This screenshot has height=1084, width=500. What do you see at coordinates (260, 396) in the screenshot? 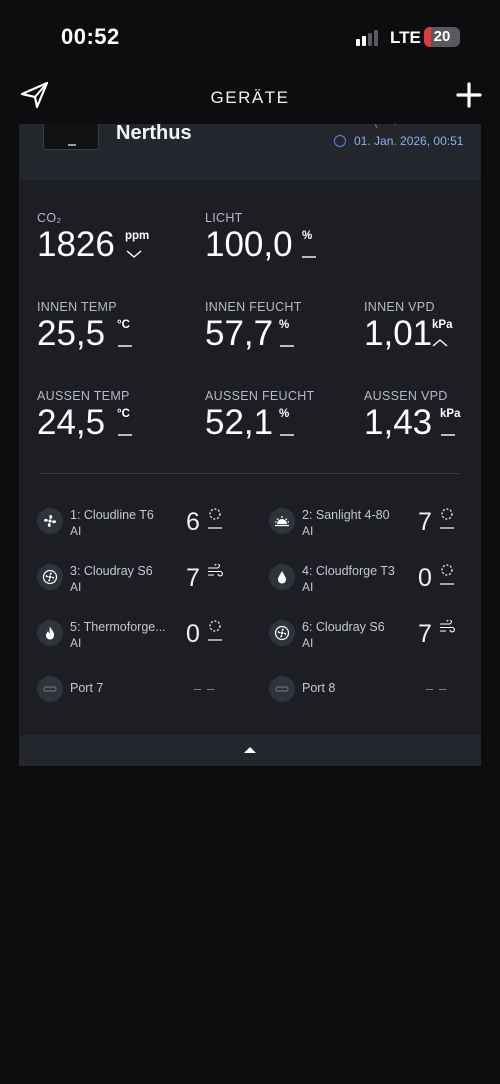
I see `metric-label: AUSSEN FEUCHT` at bounding box center [260, 396].